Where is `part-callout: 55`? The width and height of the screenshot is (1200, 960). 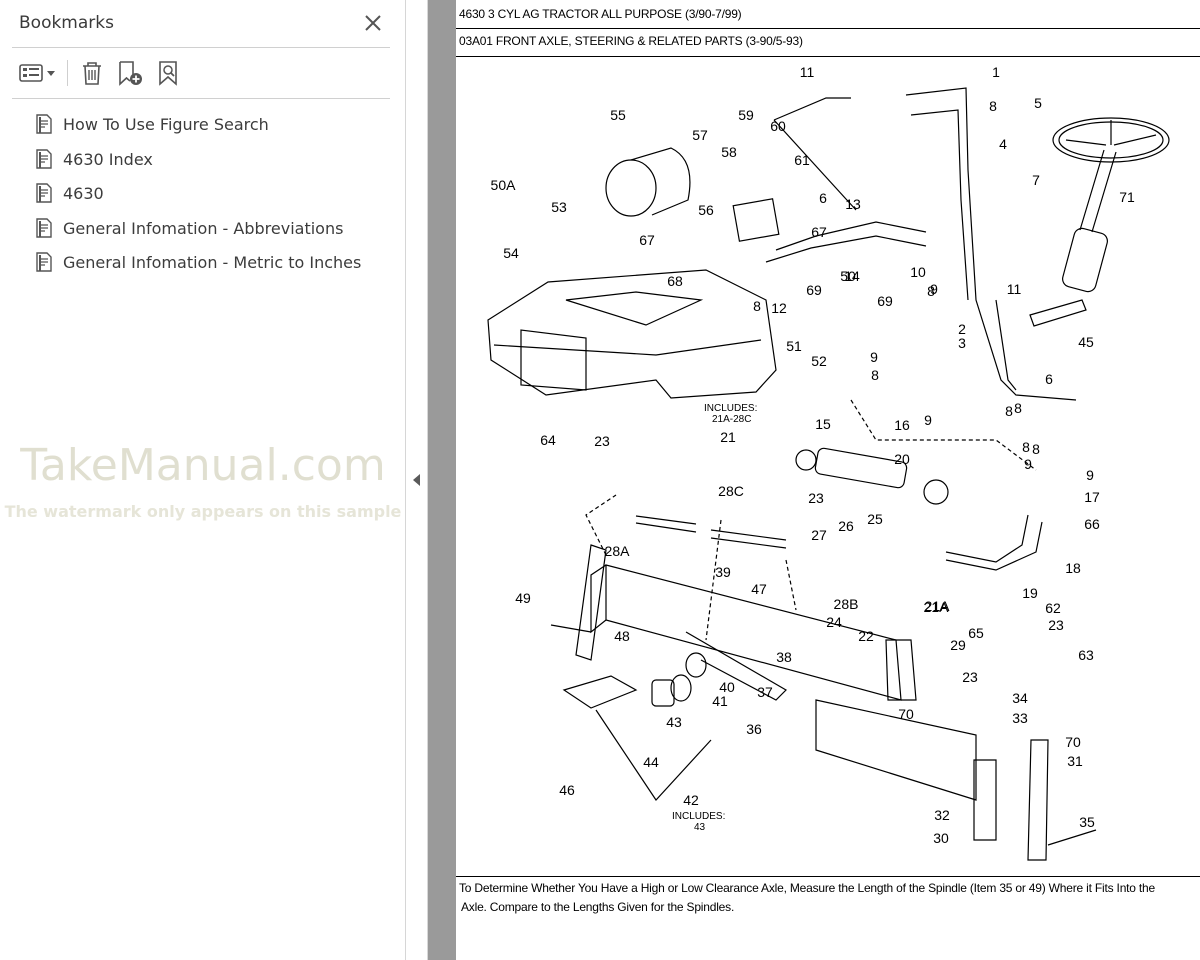
part-callout: 55 is located at coordinates (618, 115).